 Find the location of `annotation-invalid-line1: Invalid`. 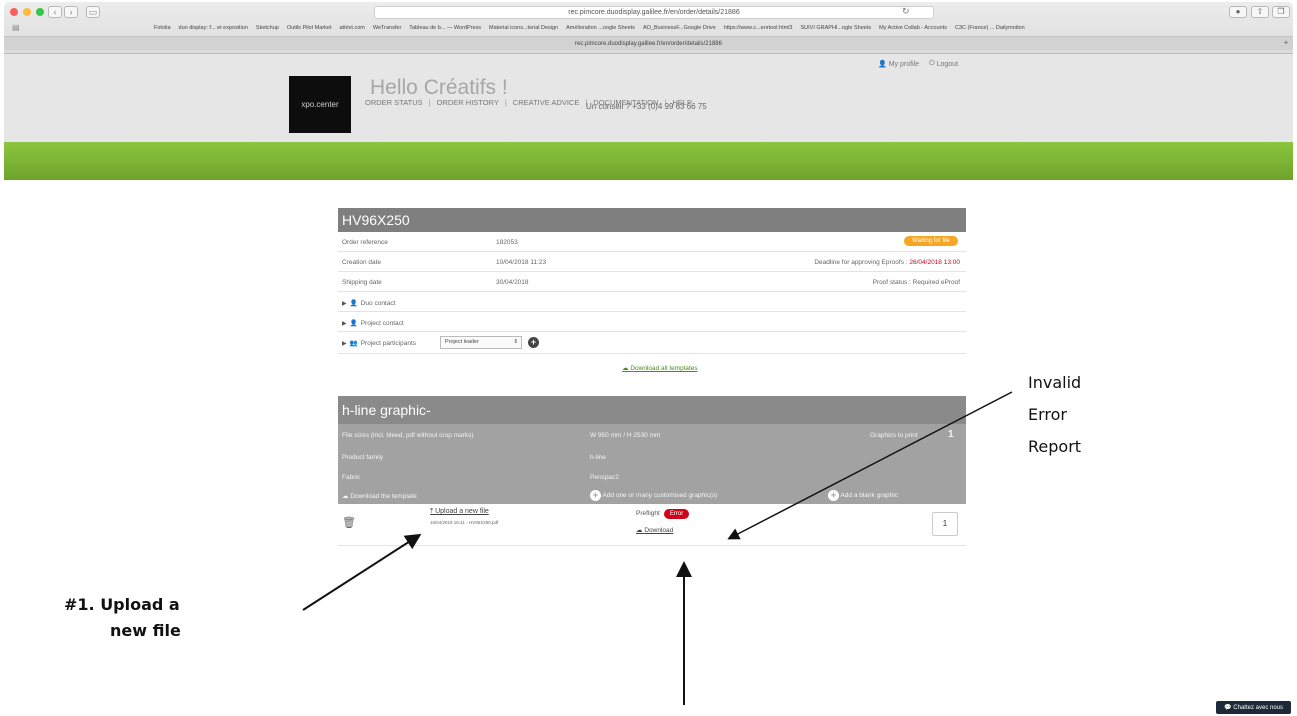

annotation-invalid-line1: Invalid is located at coordinates (1055, 382).